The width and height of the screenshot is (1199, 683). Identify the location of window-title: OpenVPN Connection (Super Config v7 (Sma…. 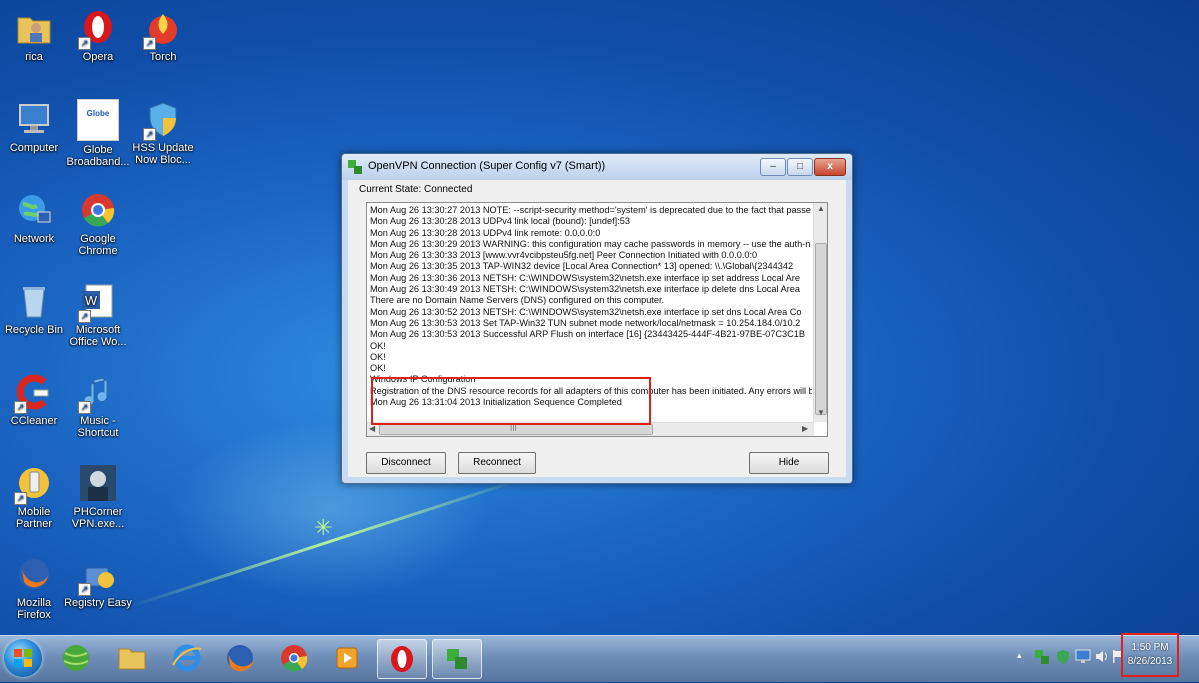
(487, 166).